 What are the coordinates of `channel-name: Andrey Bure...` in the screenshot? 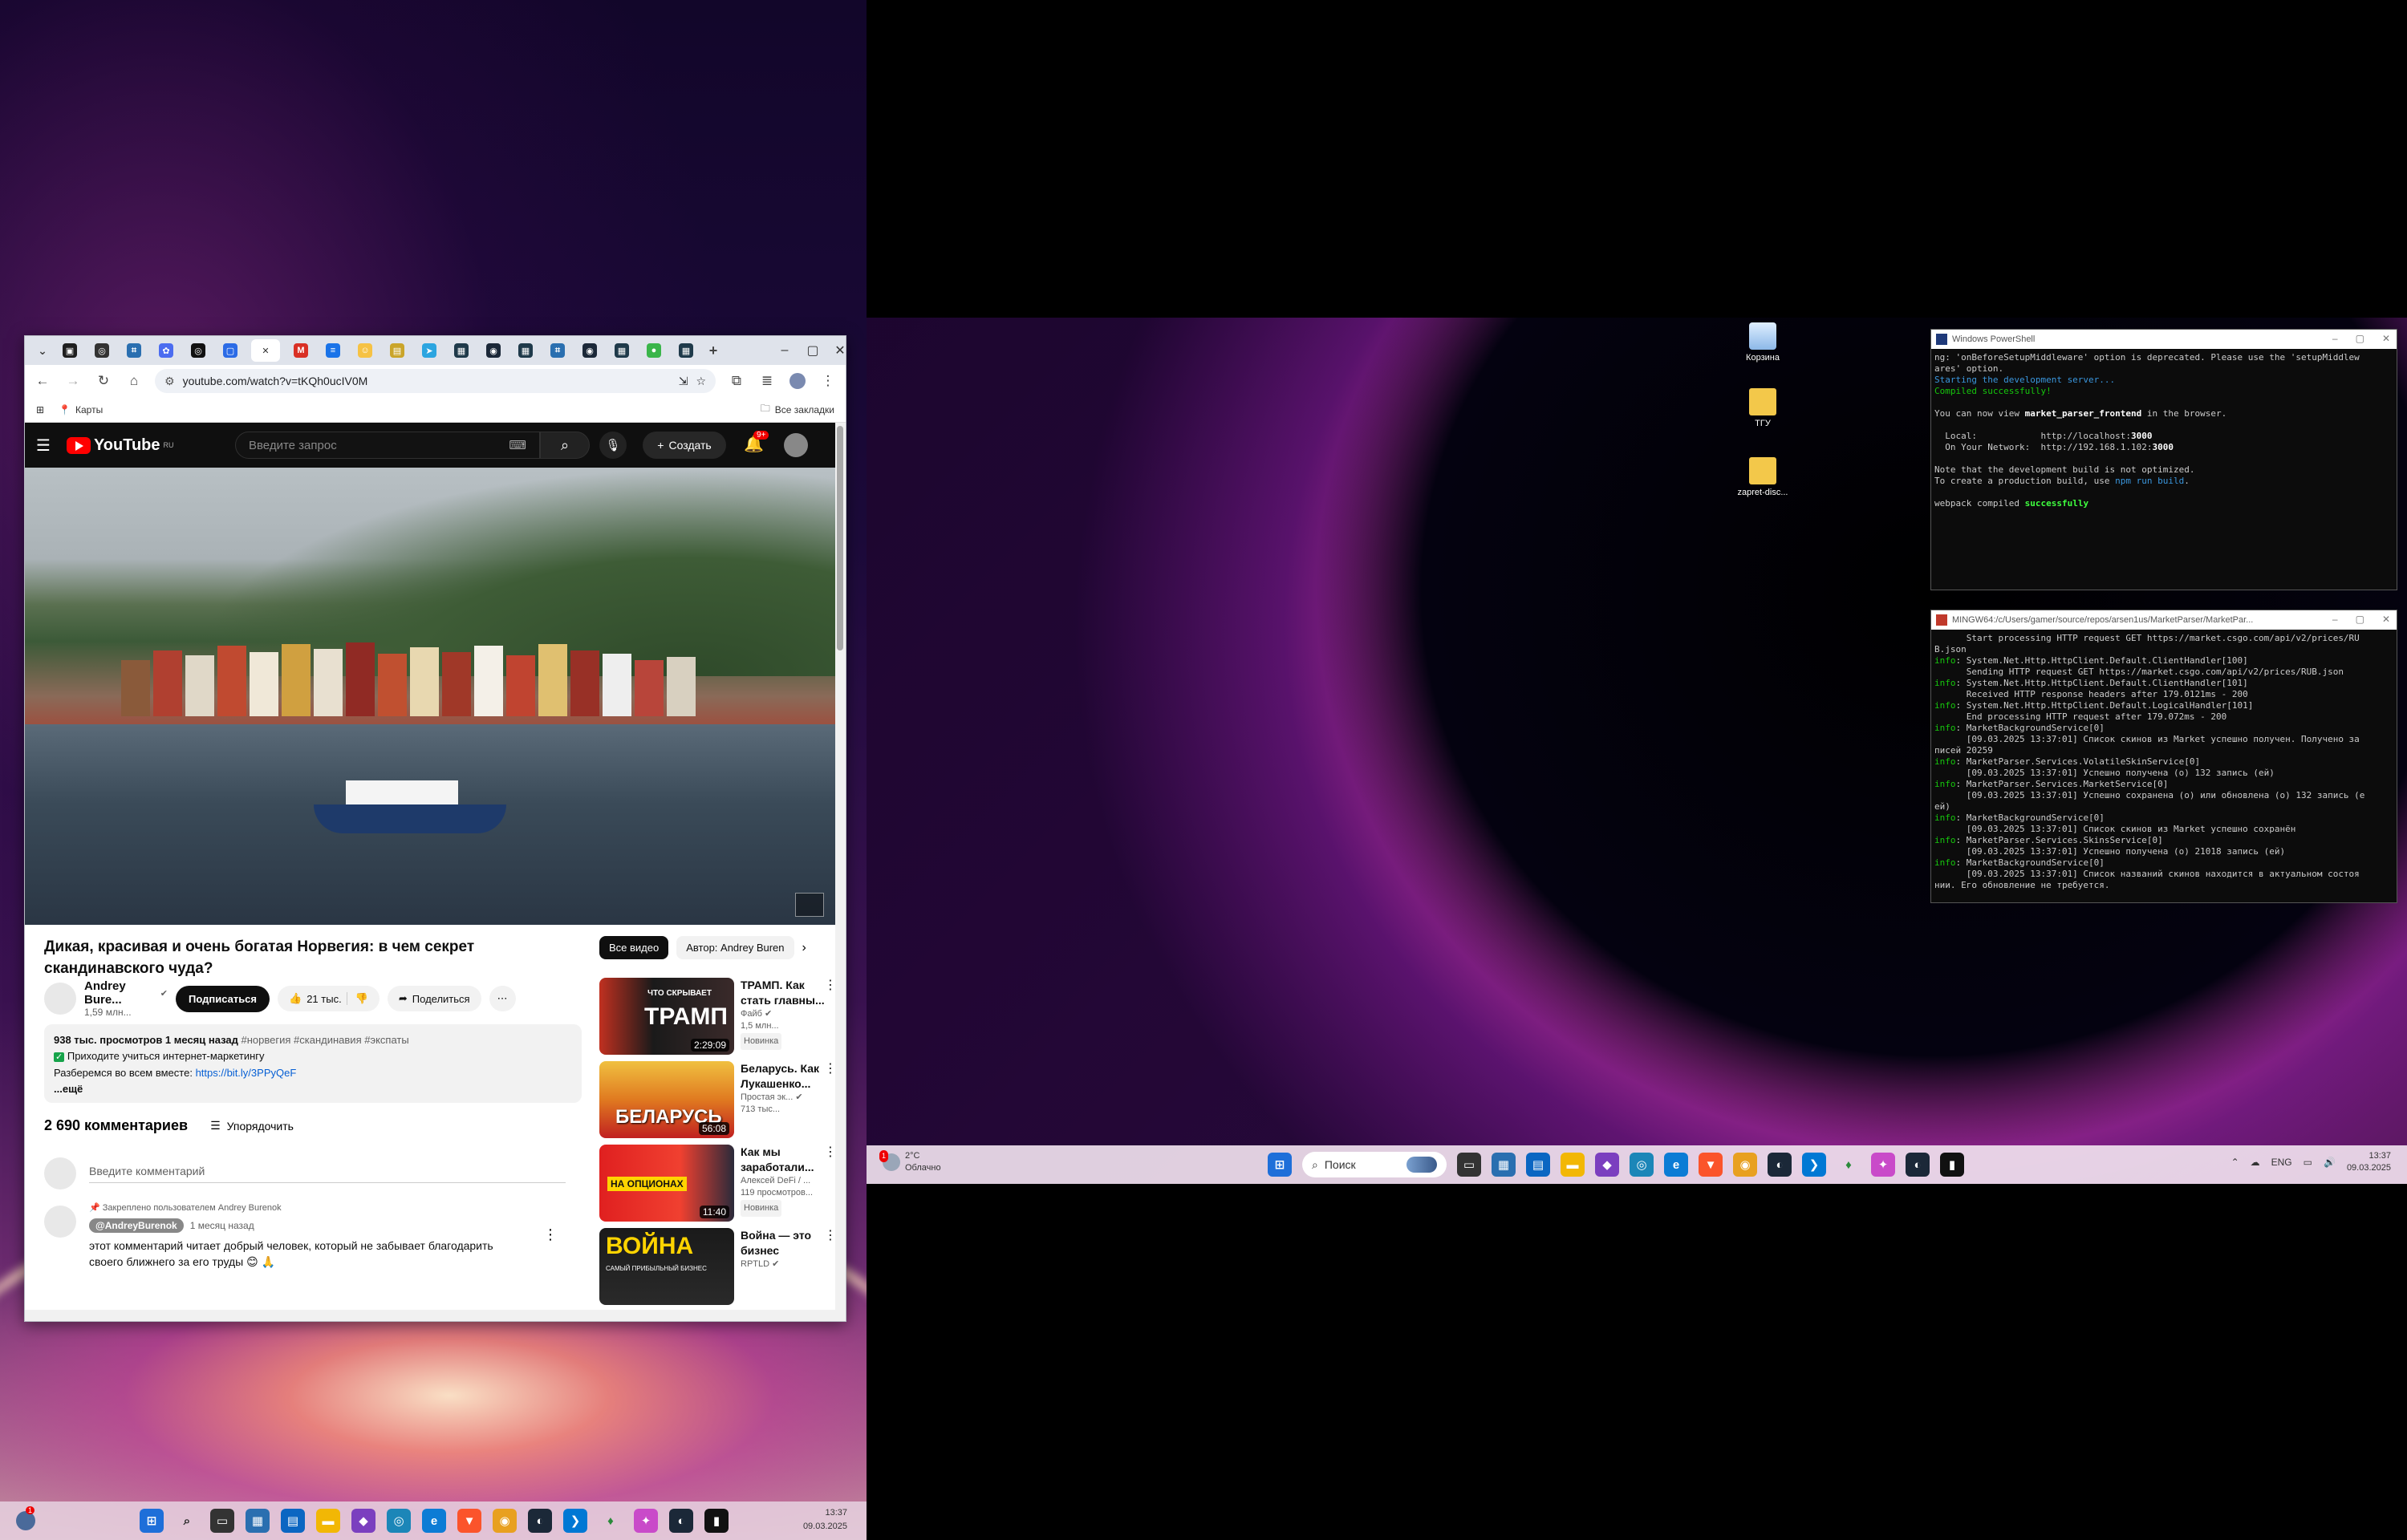 It's located at (120, 993).